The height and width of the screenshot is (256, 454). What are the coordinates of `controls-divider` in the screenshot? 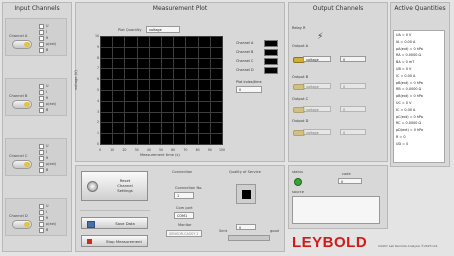 It's located at (115, 210).